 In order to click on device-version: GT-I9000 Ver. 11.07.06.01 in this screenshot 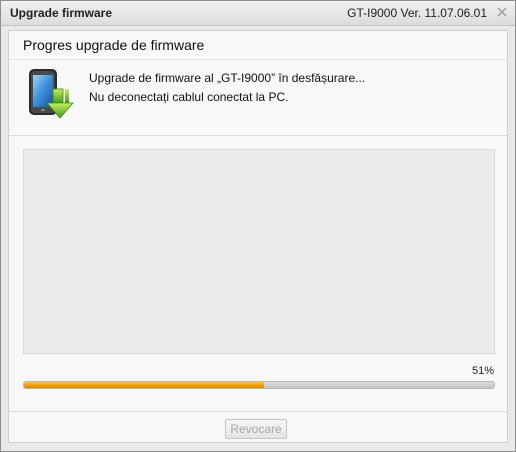, I will do `click(417, 13)`.